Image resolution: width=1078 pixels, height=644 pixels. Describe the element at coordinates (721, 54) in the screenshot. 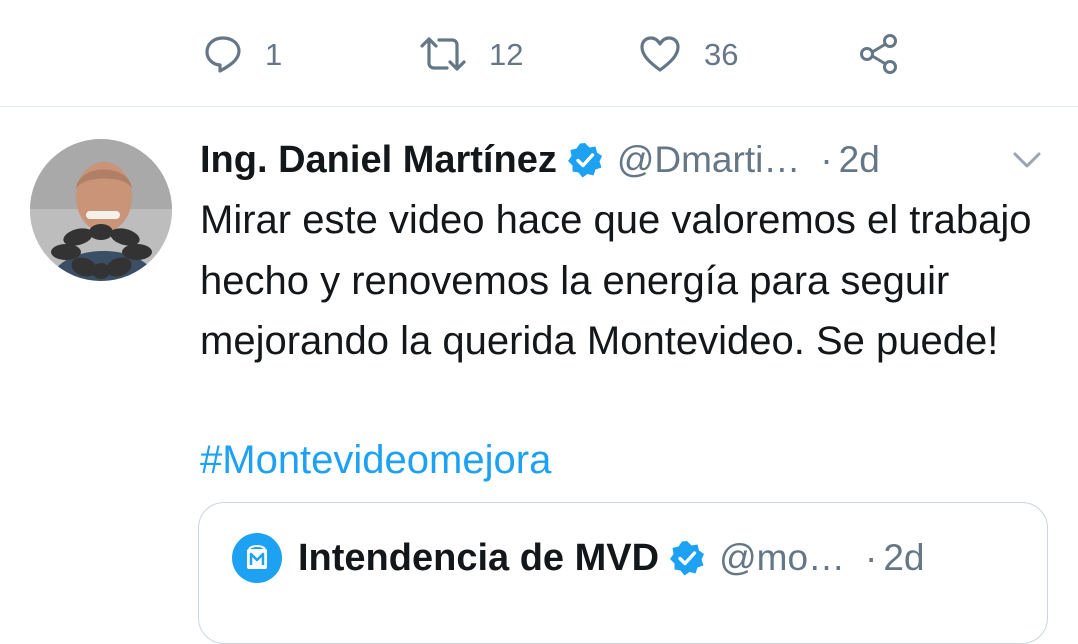

I see `like-count: 36` at that location.